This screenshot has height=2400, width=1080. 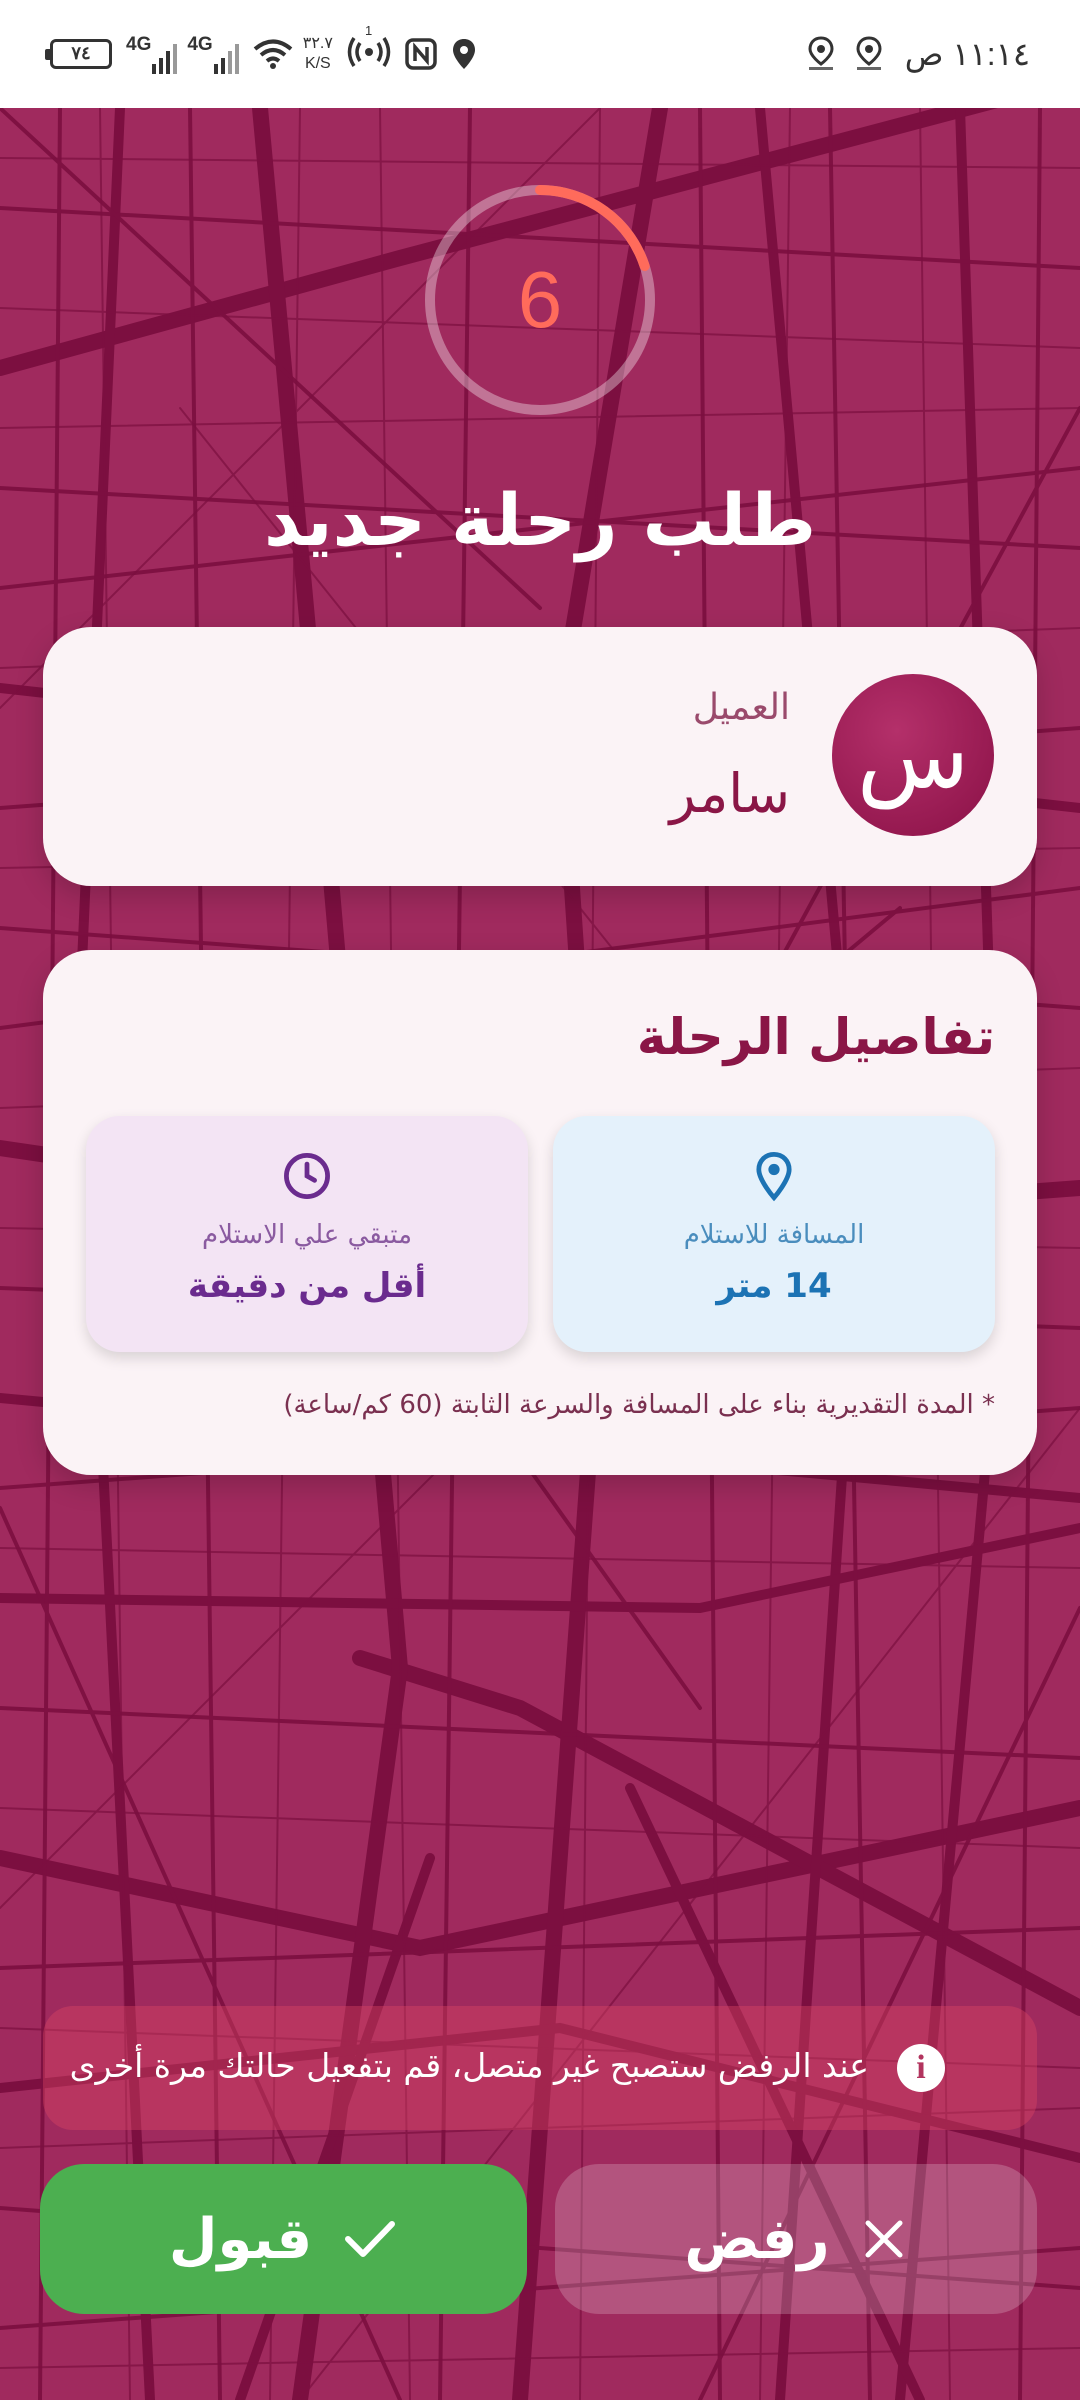 I want to click on pickup-distance-label: المسافة للاستلام, so click(x=774, y=1235).